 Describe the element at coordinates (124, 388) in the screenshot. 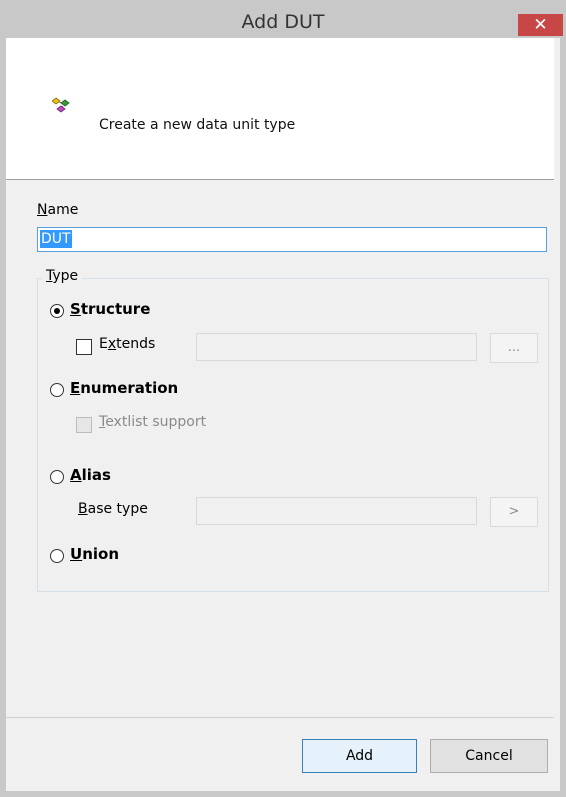

I see `enumeration-label: Enumeration` at that location.